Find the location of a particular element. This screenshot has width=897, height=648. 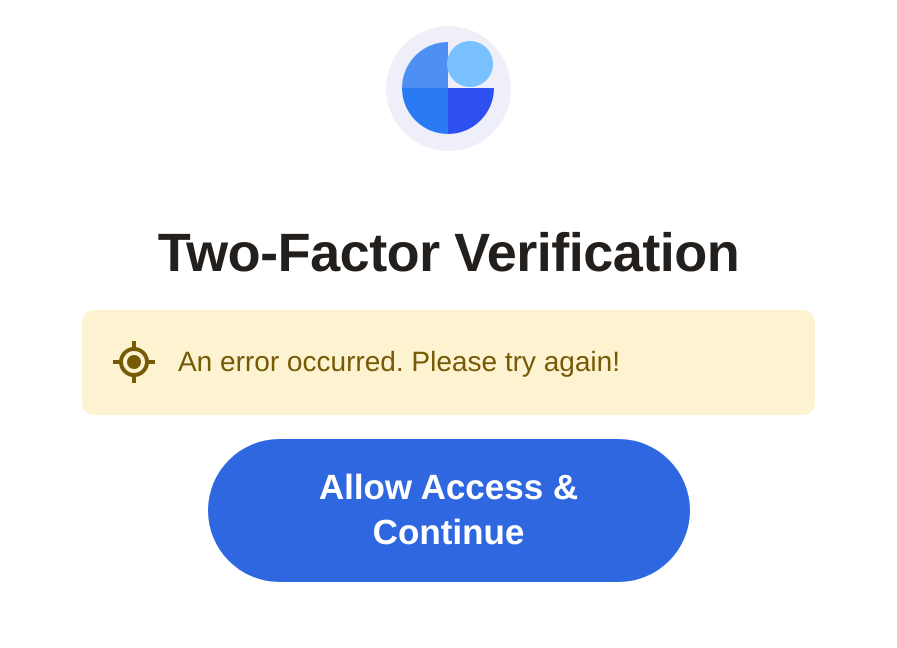

allow-access-button: Allow Access & Continue is located at coordinates (449, 510).